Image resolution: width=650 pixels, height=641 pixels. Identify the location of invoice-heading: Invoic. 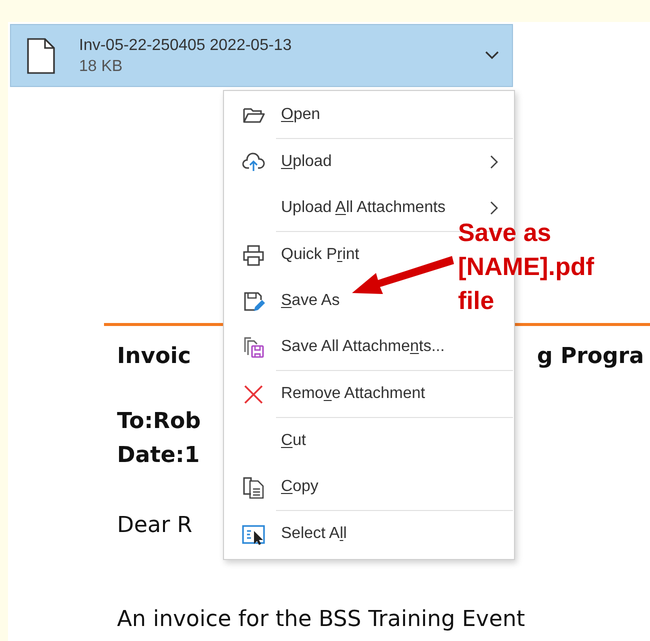
(154, 357).